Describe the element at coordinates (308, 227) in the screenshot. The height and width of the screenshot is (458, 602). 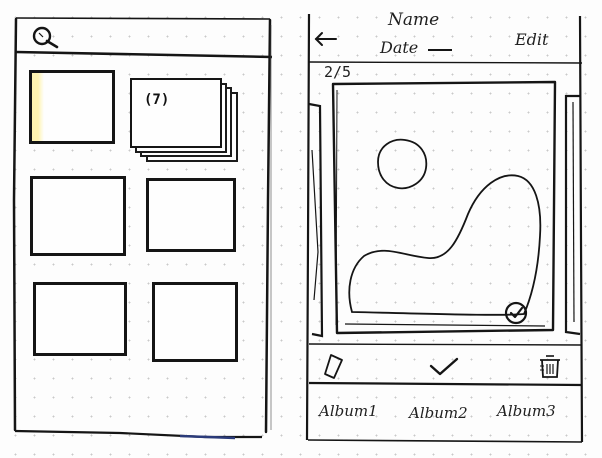
I see `right-phone-left-edge` at that location.